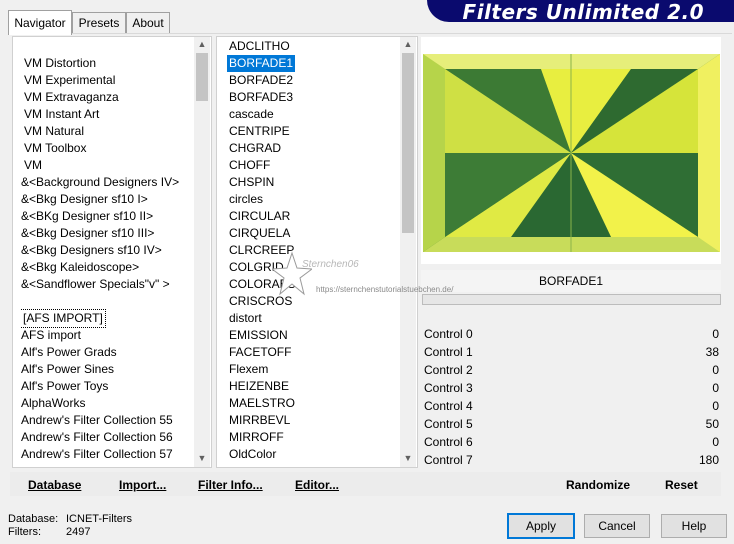 Image resolution: width=734 pixels, height=544 pixels. What do you see at coordinates (259, 386) in the screenshot?
I see `filter-item: HEIZENBE` at bounding box center [259, 386].